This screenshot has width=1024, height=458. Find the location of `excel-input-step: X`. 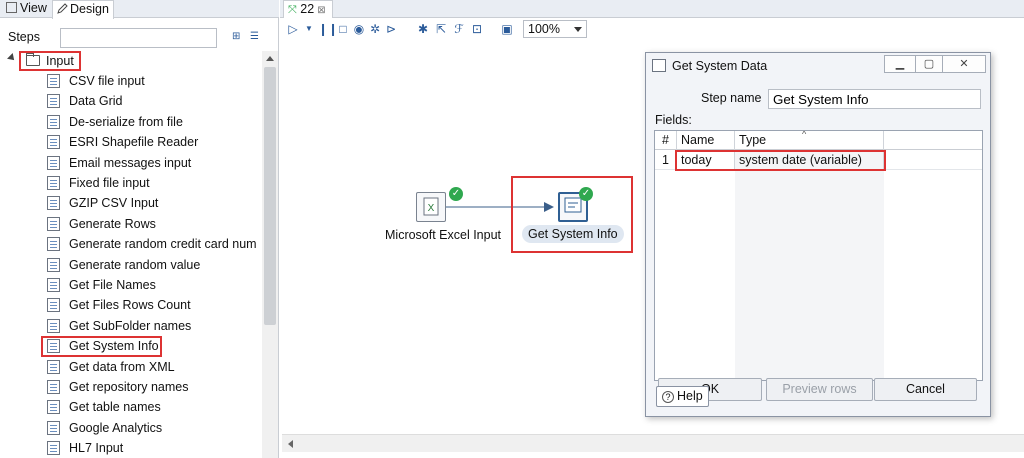

excel-input-step: X is located at coordinates (431, 207).